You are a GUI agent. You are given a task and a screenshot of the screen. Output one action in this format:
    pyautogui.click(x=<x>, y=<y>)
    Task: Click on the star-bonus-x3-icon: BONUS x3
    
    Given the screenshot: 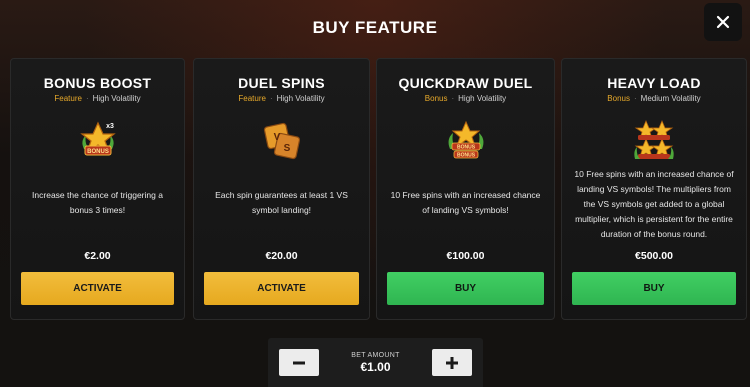 What is the action you would take?
    pyautogui.click(x=97, y=138)
    